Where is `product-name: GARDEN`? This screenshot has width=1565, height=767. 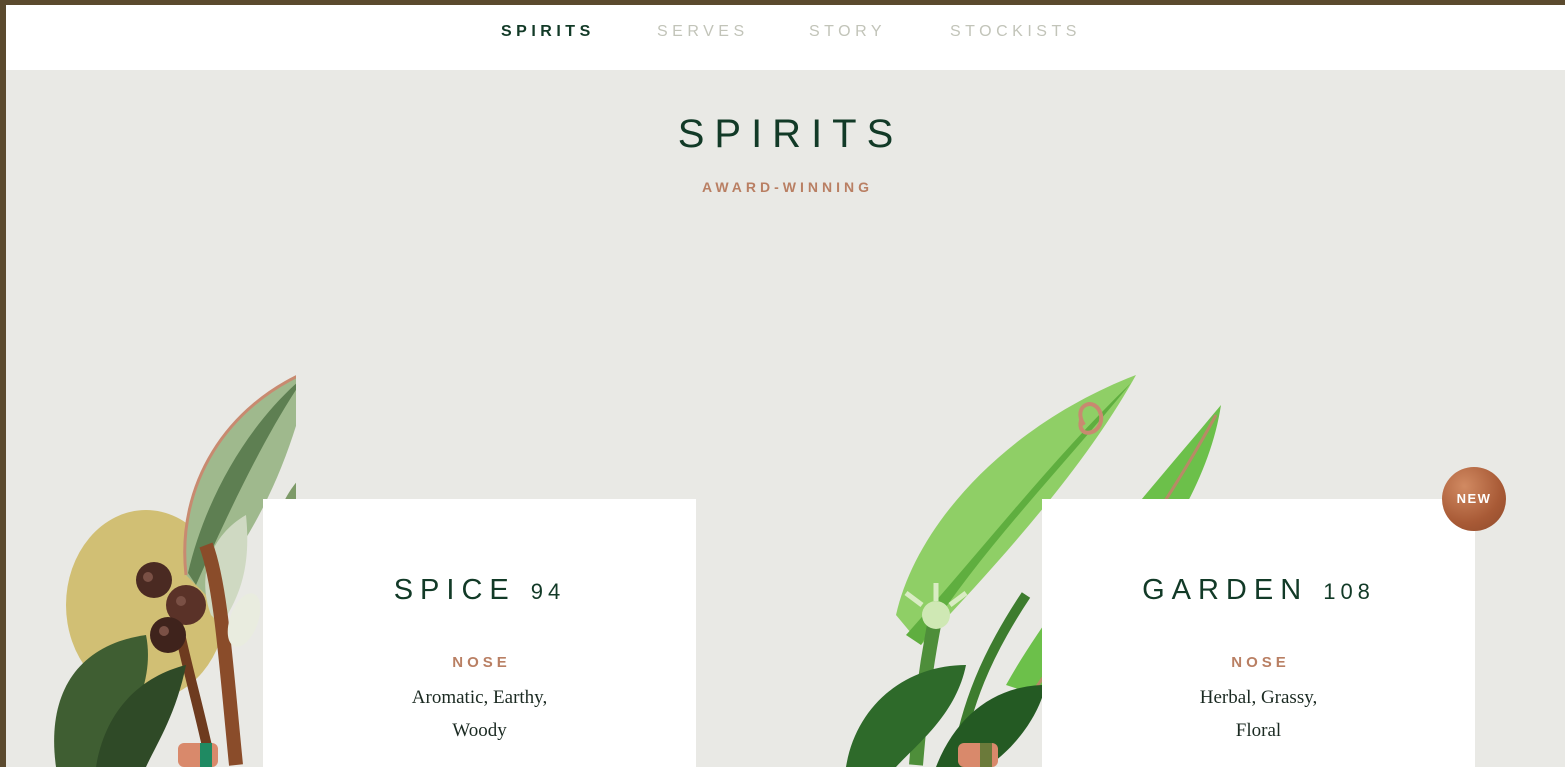
product-name: GARDEN is located at coordinates (1225, 590).